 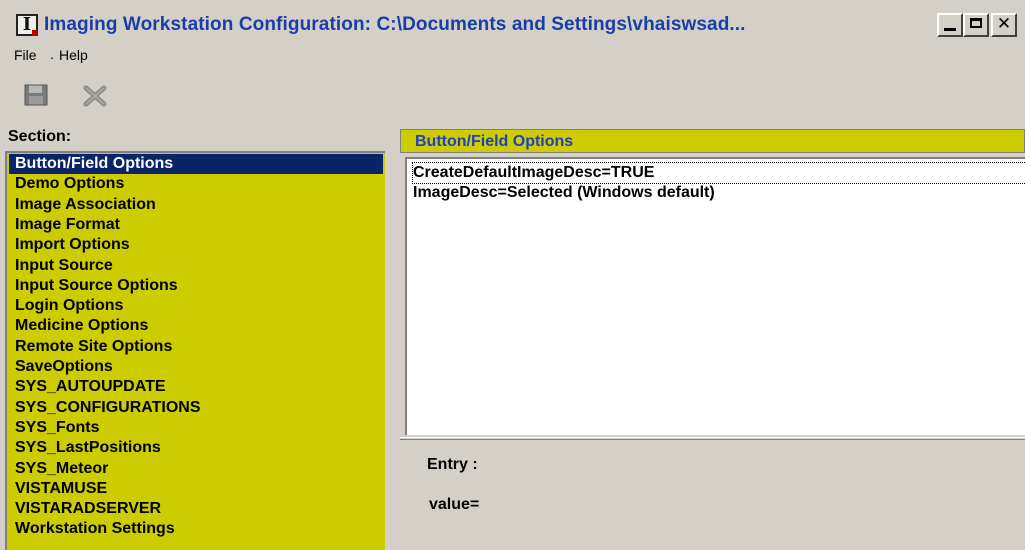 I want to click on entry-label: Entry :, so click(x=452, y=464).